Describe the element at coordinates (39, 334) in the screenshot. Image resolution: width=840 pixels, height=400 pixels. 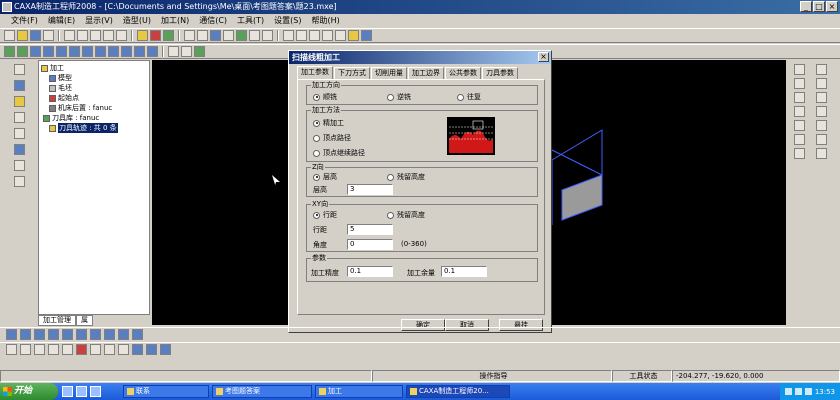
I see `contour-rough-icon` at that location.